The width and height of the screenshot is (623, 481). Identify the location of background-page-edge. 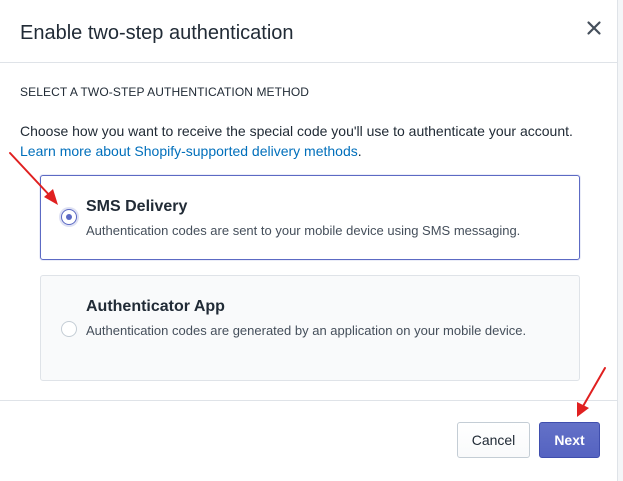
(620, 240).